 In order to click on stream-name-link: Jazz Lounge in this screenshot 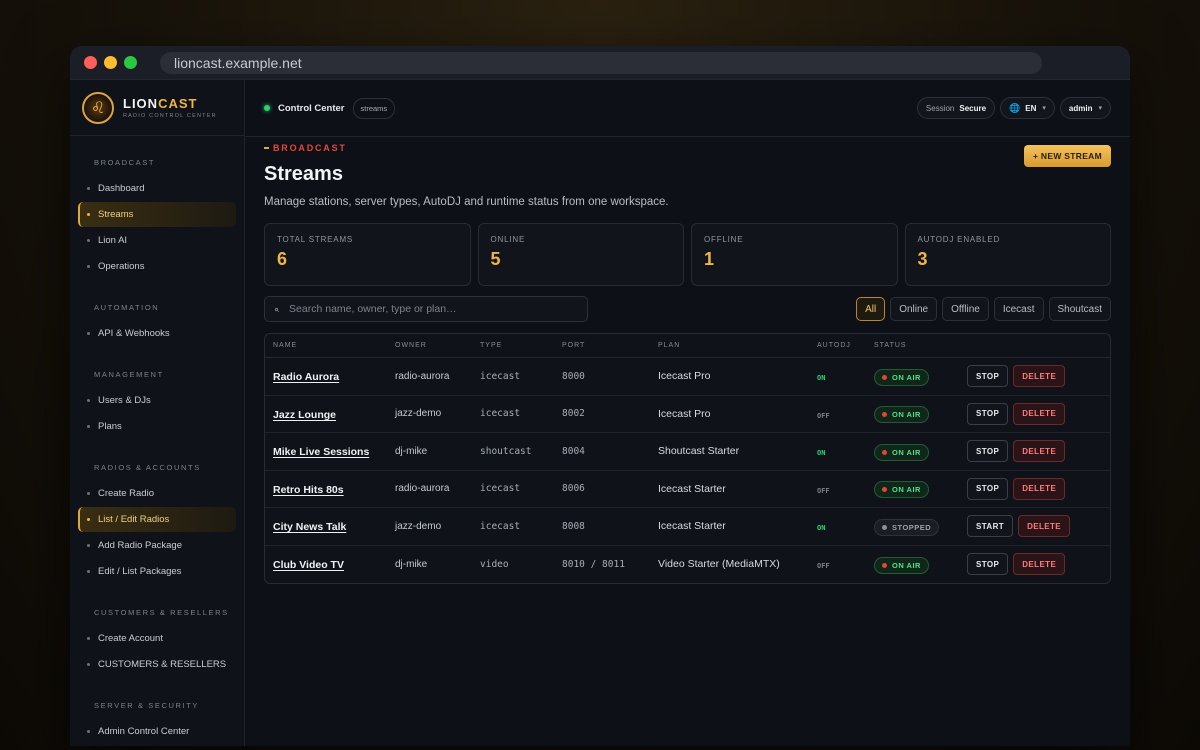, I will do `click(304, 415)`.